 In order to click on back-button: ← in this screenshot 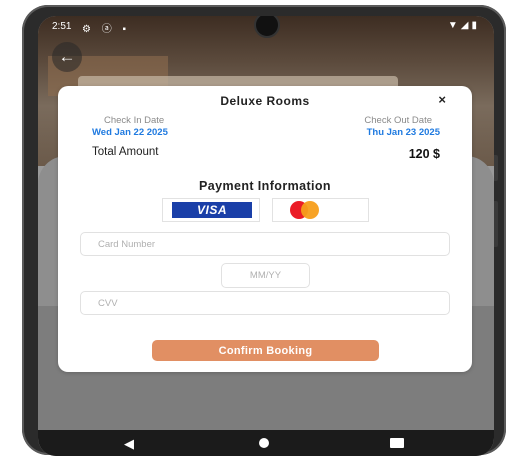, I will do `click(67, 57)`.